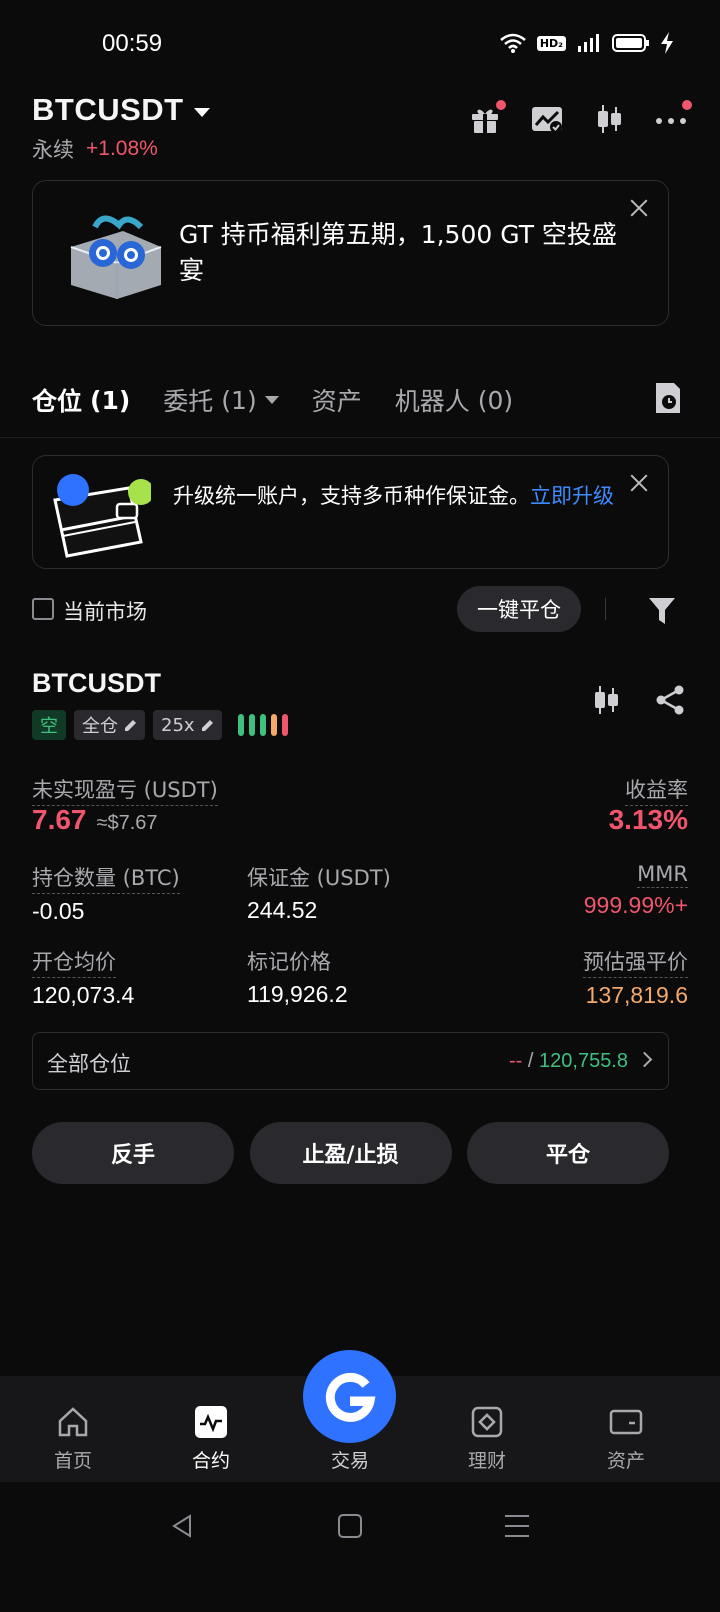 The width and height of the screenshot is (720, 1612). I want to click on tab-positions: 仓位 (1), so click(81, 400).